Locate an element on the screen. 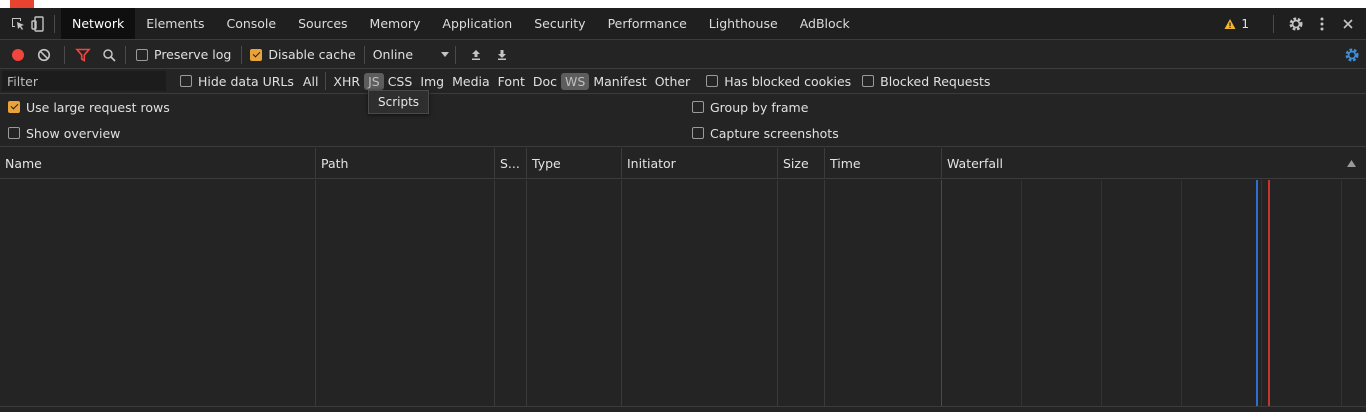 The width and height of the screenshot is (1366, 412). tab-sources: Sources is located at coordinates (322, 23).